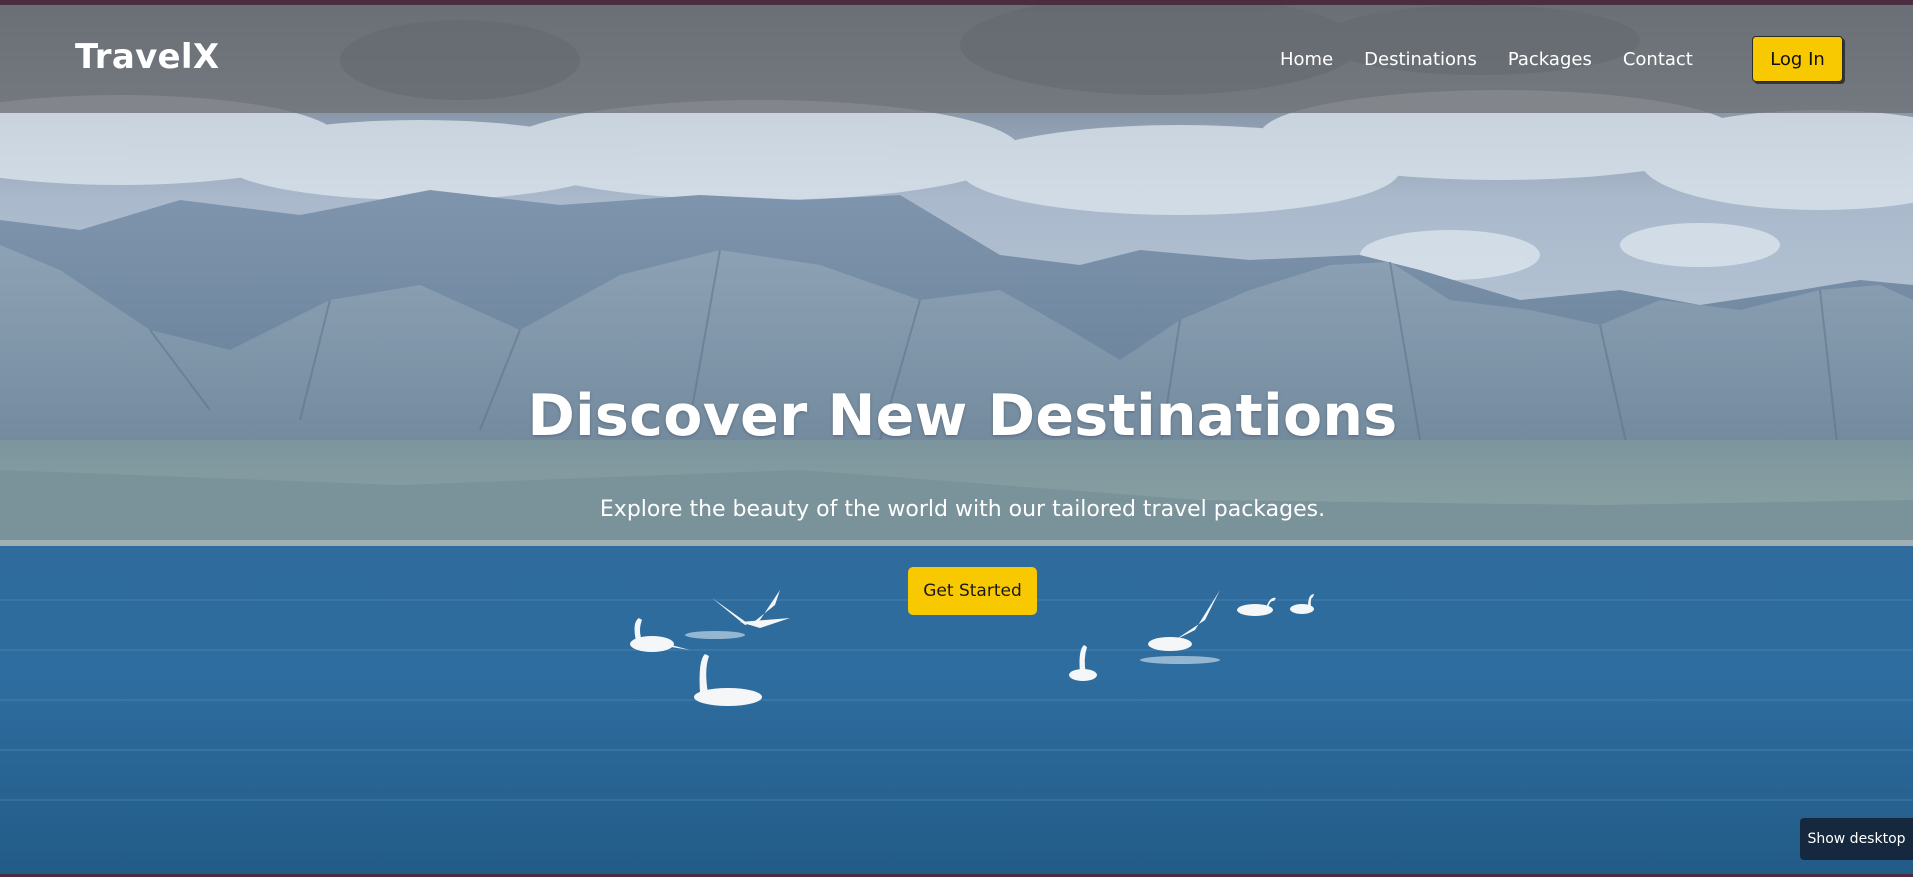  I want to click on nav-destinations-link: Destinations, so click(1420, 59).